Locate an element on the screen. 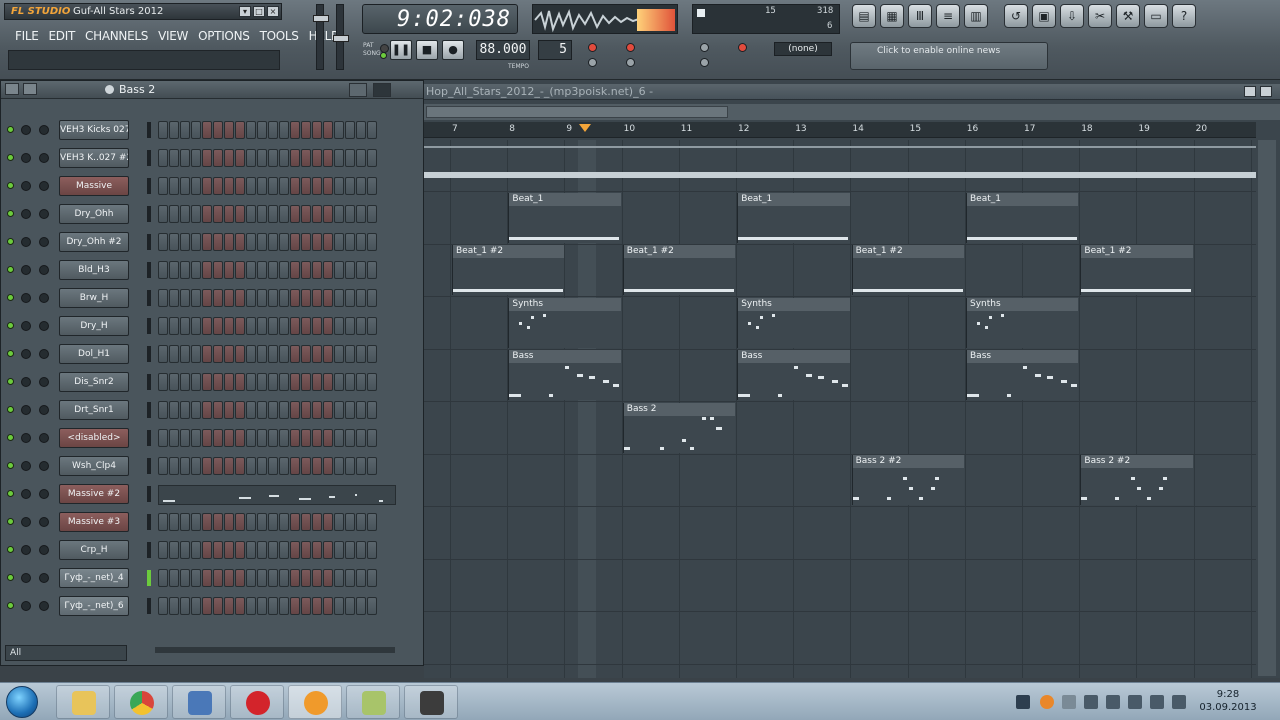 This screenshot has width=1280, height=720. fl-studio-taskbar-button is located at coordinates (315, 702).